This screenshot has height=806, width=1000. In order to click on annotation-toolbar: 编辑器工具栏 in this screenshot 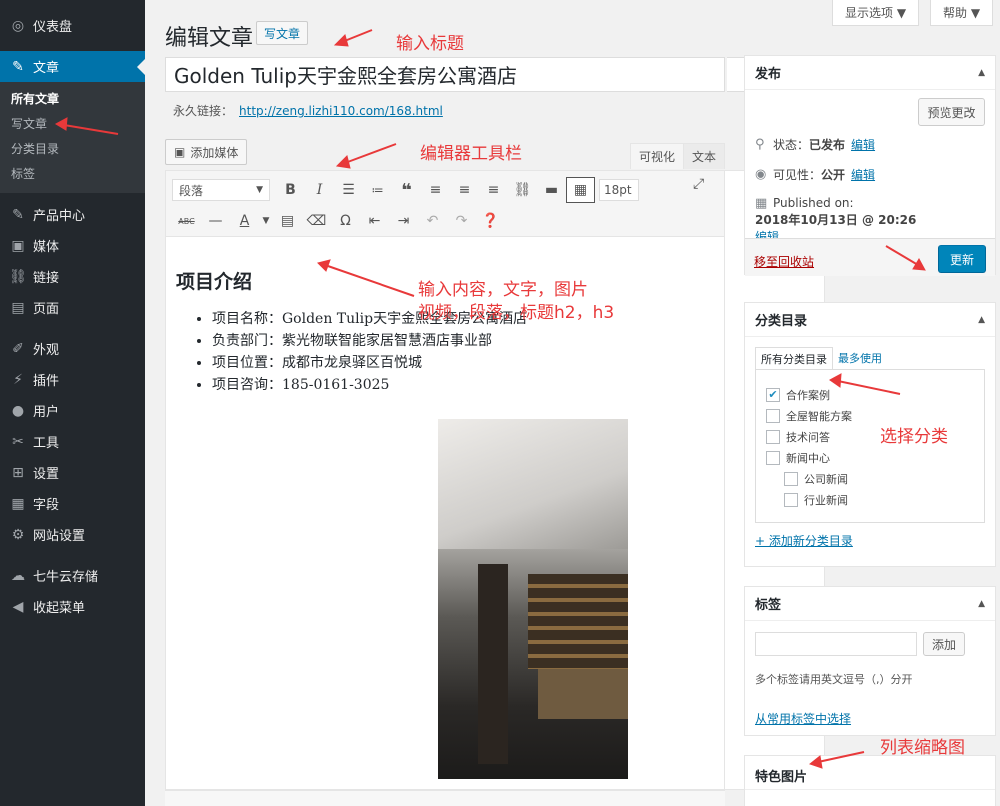, I will do `click(471, 154)`.